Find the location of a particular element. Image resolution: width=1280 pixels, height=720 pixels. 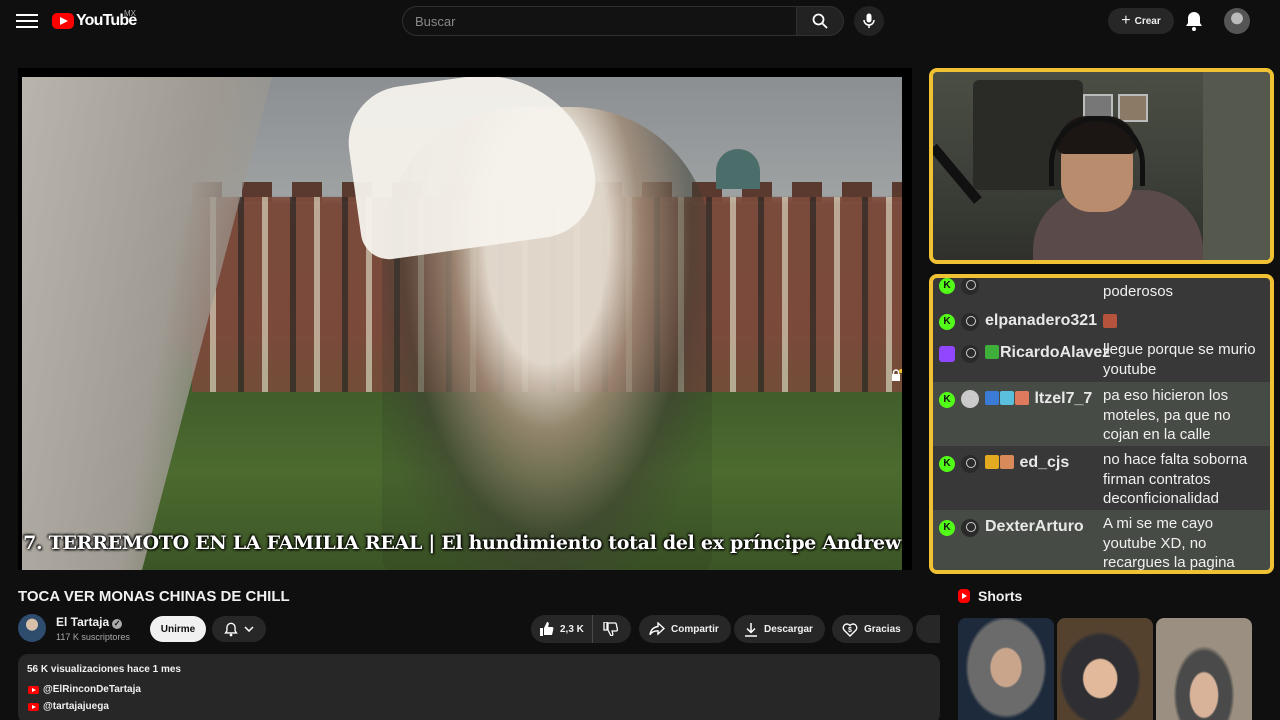

top-bar: YouTube MX + Crear is located at coordinates (640, 21).